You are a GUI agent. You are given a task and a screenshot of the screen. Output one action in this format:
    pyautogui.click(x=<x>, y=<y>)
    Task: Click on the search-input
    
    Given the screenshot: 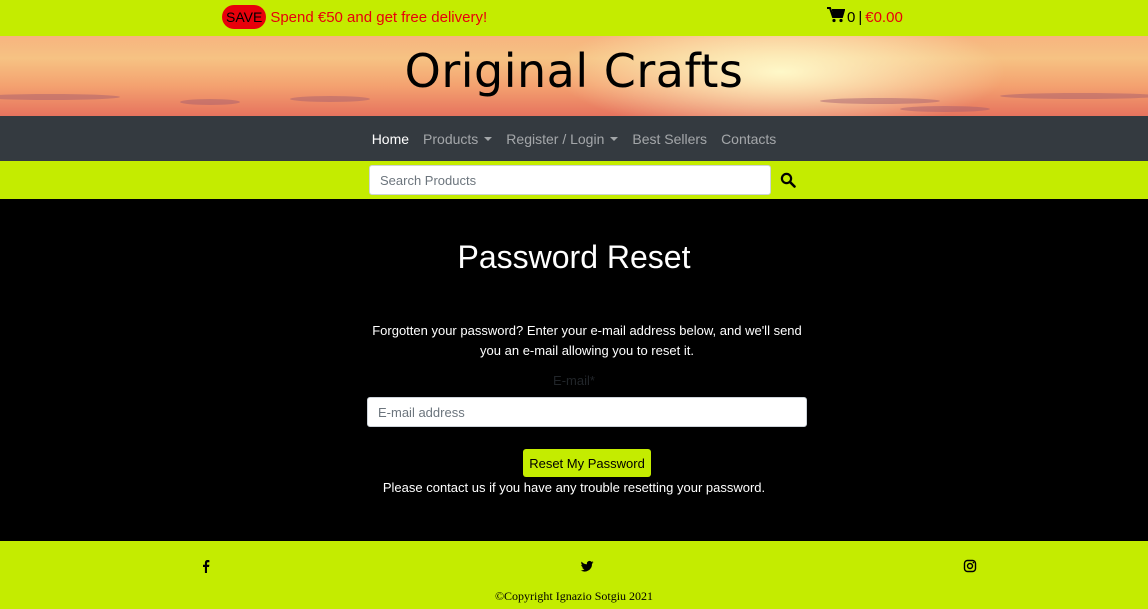 What is the action you would take?
    pyautogui.click(x=570, y=180)
    